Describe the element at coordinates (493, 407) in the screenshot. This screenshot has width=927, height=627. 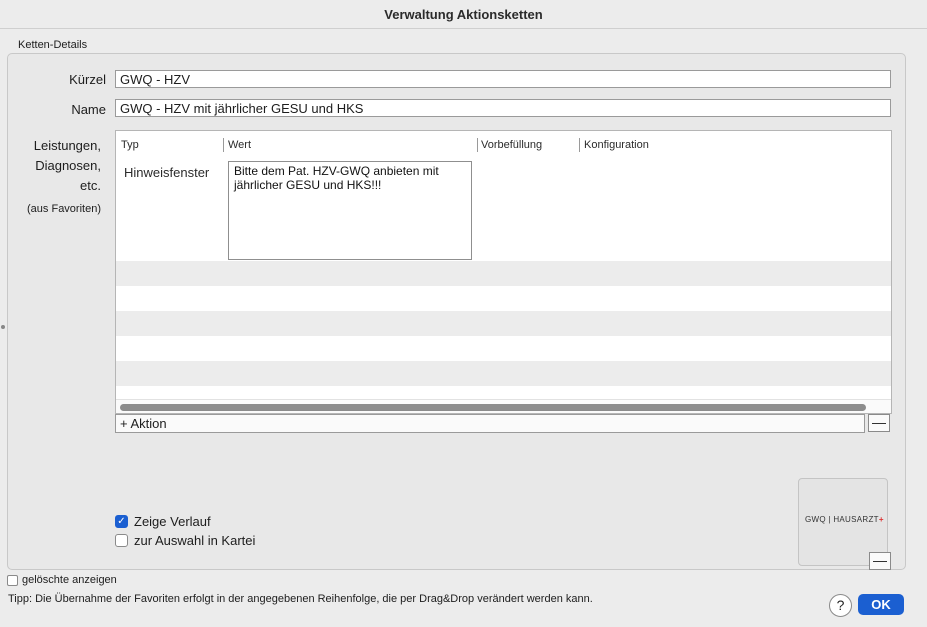
I see `scrollbar-thumb` at that location.